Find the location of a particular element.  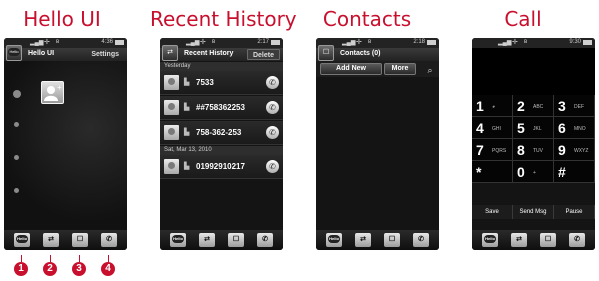

dial-key-8: 8 TUV is located at coordinates (533, 150).